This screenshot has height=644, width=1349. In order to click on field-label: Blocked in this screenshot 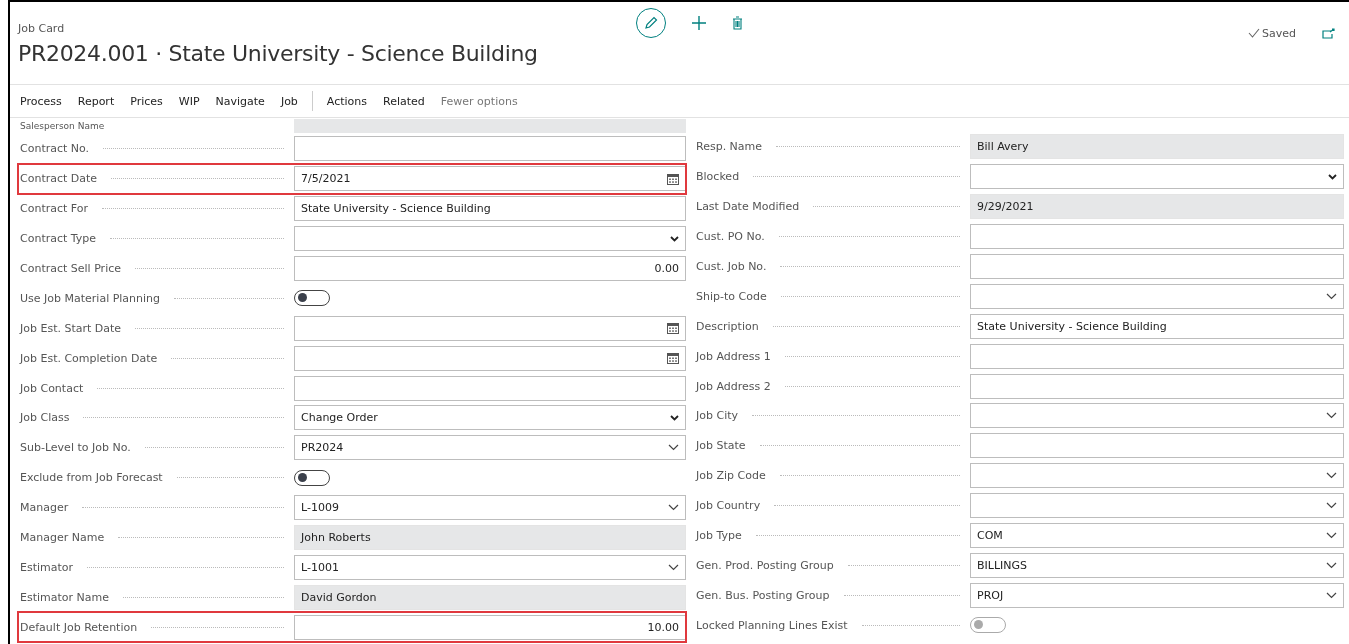, I will do `click(832, 177)`.